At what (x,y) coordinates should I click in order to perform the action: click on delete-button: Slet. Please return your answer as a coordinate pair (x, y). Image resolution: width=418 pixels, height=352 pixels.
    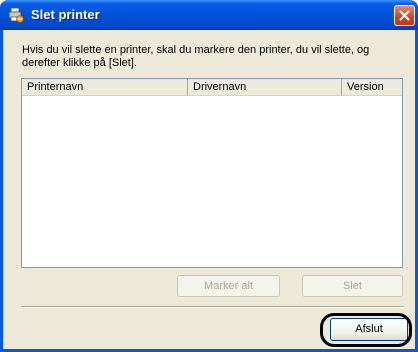
    Looking at the image, I should click on (352, 286).